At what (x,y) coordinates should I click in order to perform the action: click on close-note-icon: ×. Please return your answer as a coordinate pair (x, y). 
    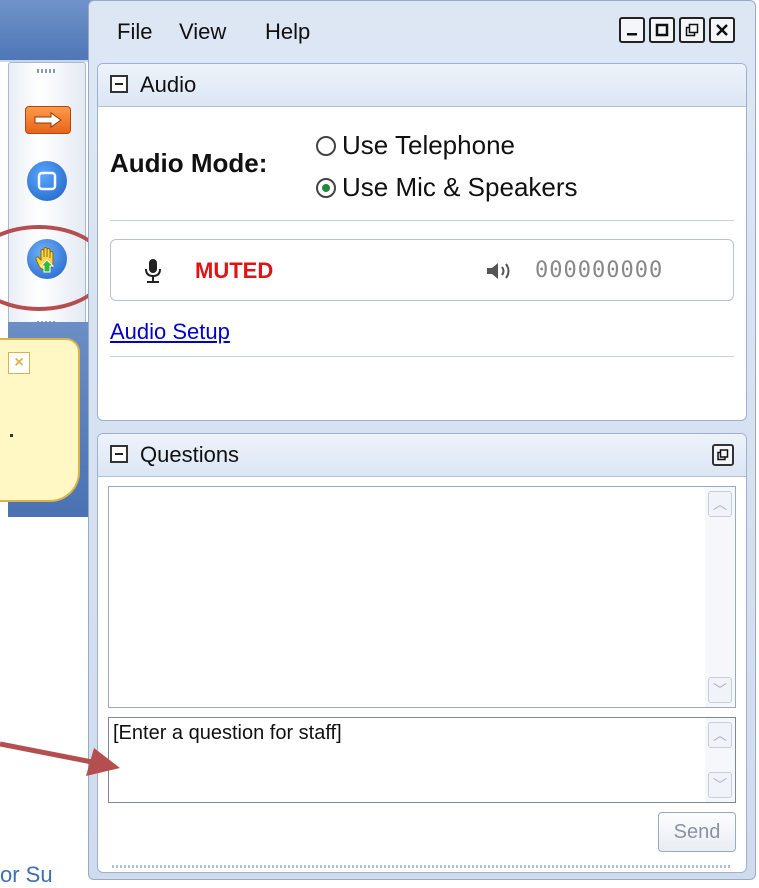
    Looking at the image, I should click on (19, 363).